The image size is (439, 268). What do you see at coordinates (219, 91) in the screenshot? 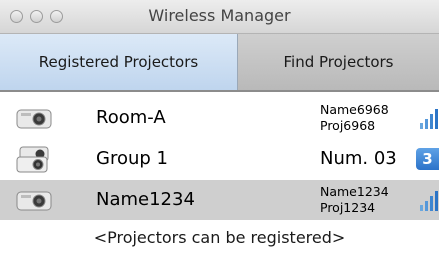
I see `tab-divider` at bounding box center [219, 91].